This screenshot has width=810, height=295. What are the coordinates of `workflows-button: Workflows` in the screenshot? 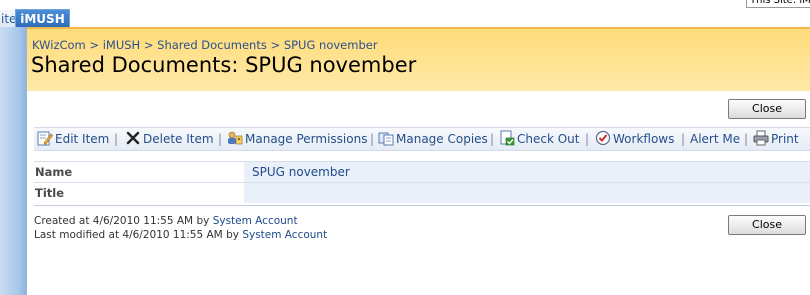 It's located at (634, 140).